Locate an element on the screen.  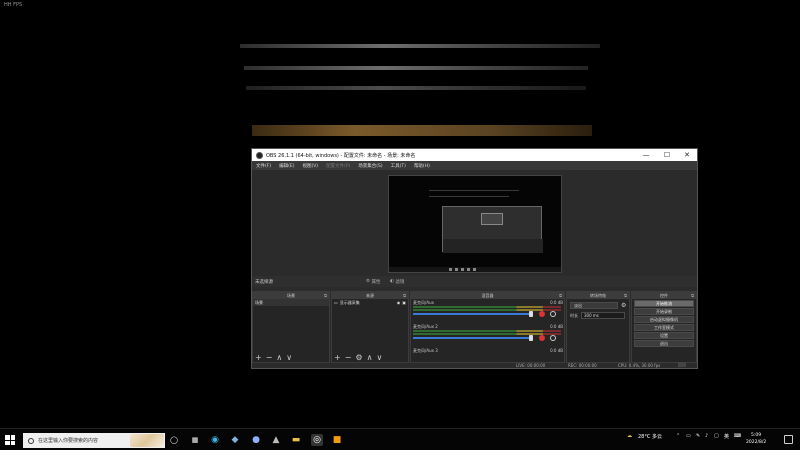
network-icon: ▭ is located at coordinates (688, 436).